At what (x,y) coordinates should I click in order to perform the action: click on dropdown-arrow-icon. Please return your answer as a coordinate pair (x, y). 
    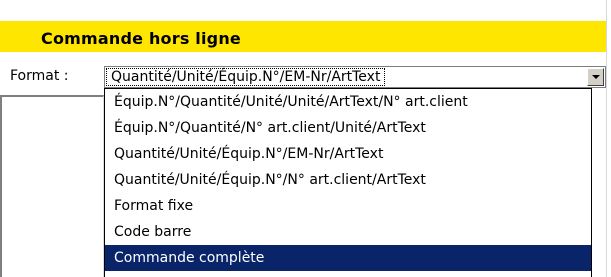
    Looking at the image, I should click on (595, 77).